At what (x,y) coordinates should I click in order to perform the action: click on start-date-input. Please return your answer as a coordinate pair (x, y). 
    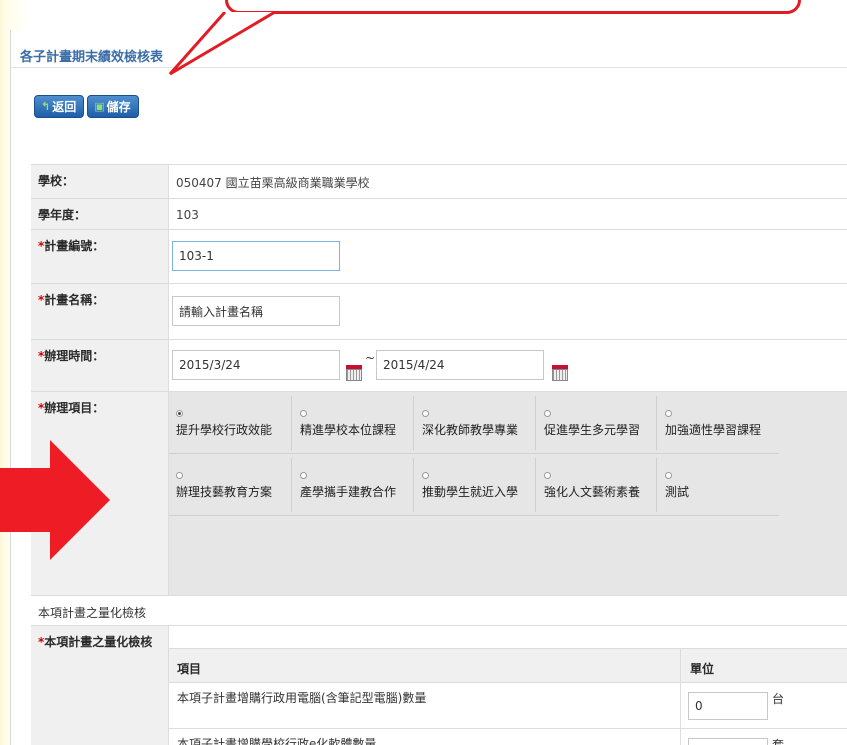
    Looking at the image, I should click on (256, 365).